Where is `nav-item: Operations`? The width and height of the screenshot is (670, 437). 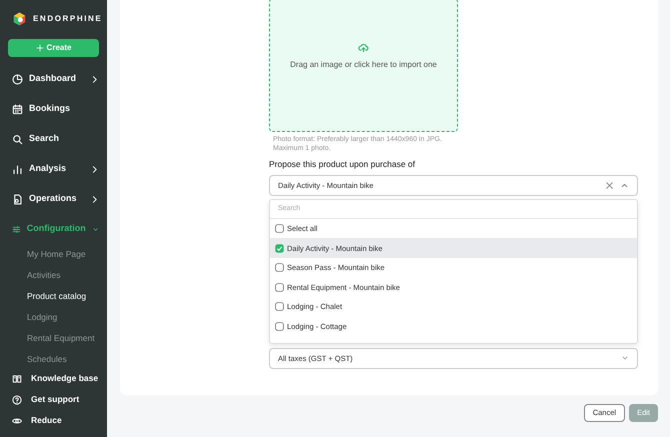
nav-item: Operations is located at coordinates (53, 199).